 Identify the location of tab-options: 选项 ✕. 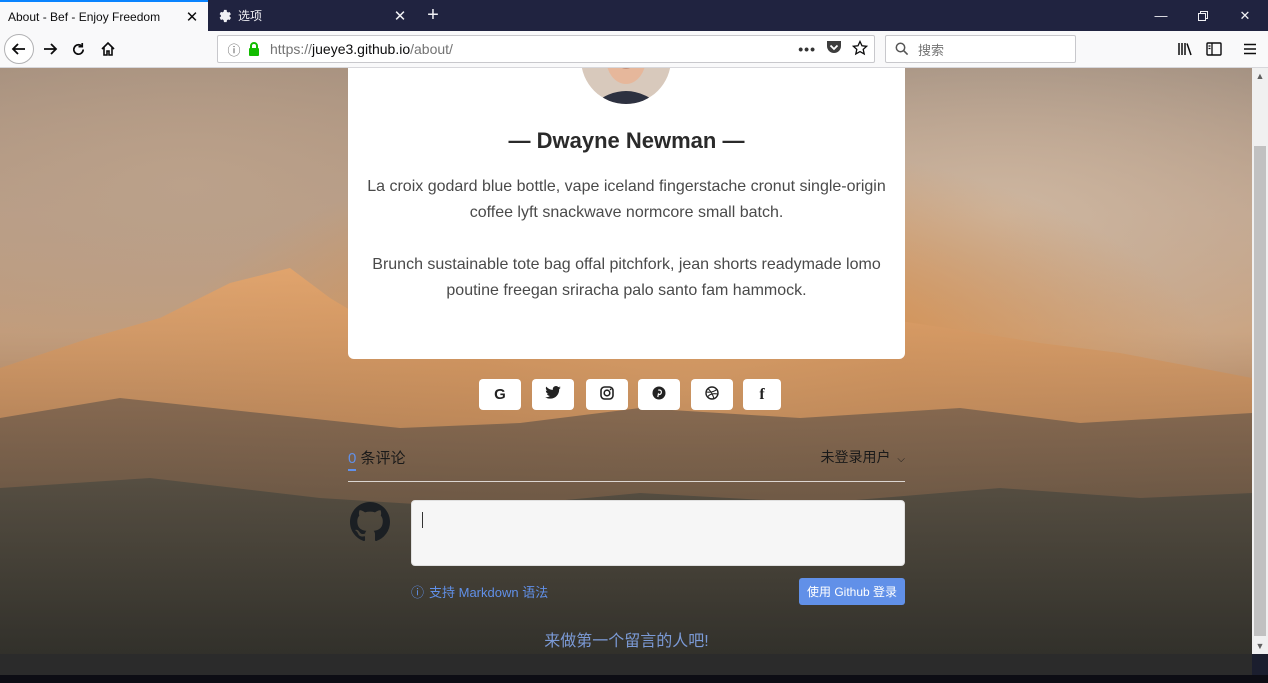
(312, 15).